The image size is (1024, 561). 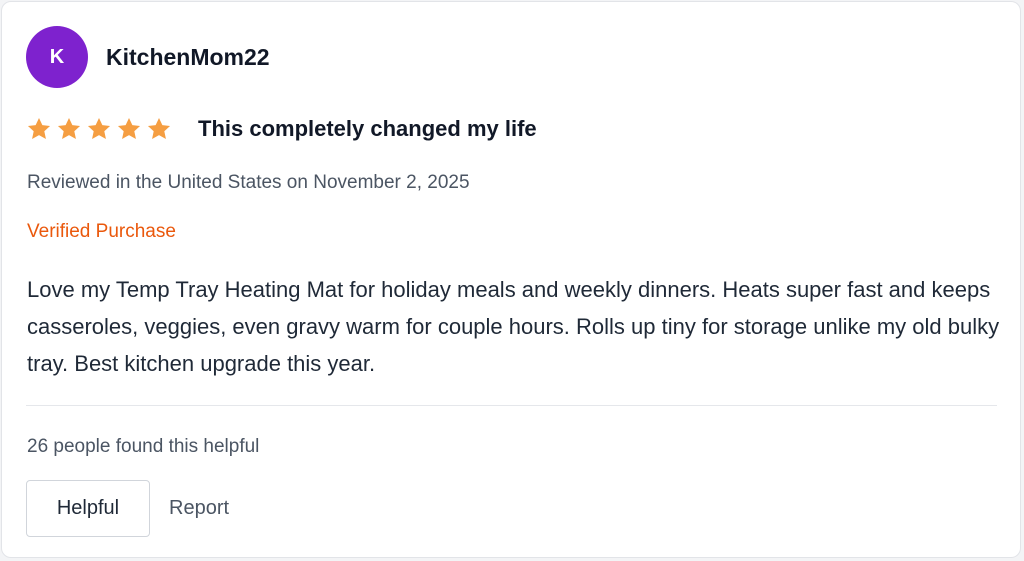 What do you see at coordinates (143, 446) in the screenshot?
I see `helpful-count: 26 people found this helpful` at bounding box center [143, 446].